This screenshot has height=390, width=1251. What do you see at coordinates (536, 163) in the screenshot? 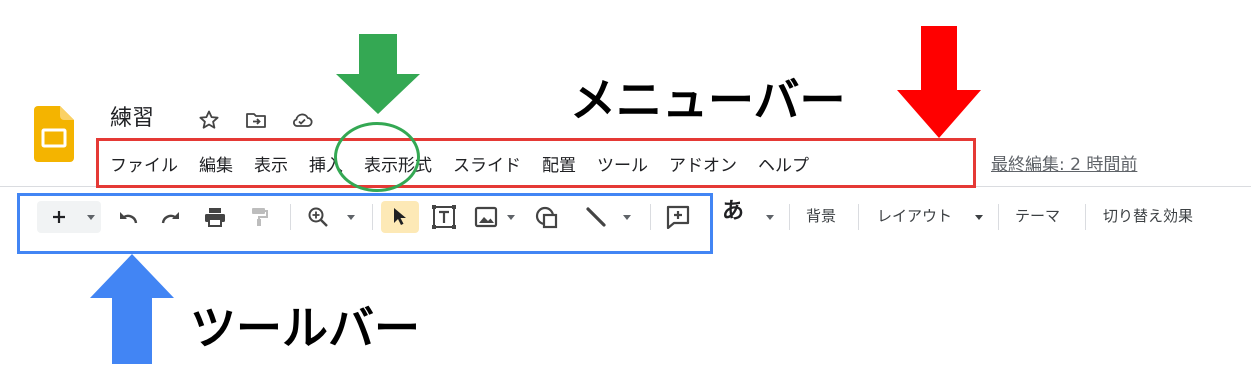
I see `menubar-highlight-box` at bounding box center [536, 163].